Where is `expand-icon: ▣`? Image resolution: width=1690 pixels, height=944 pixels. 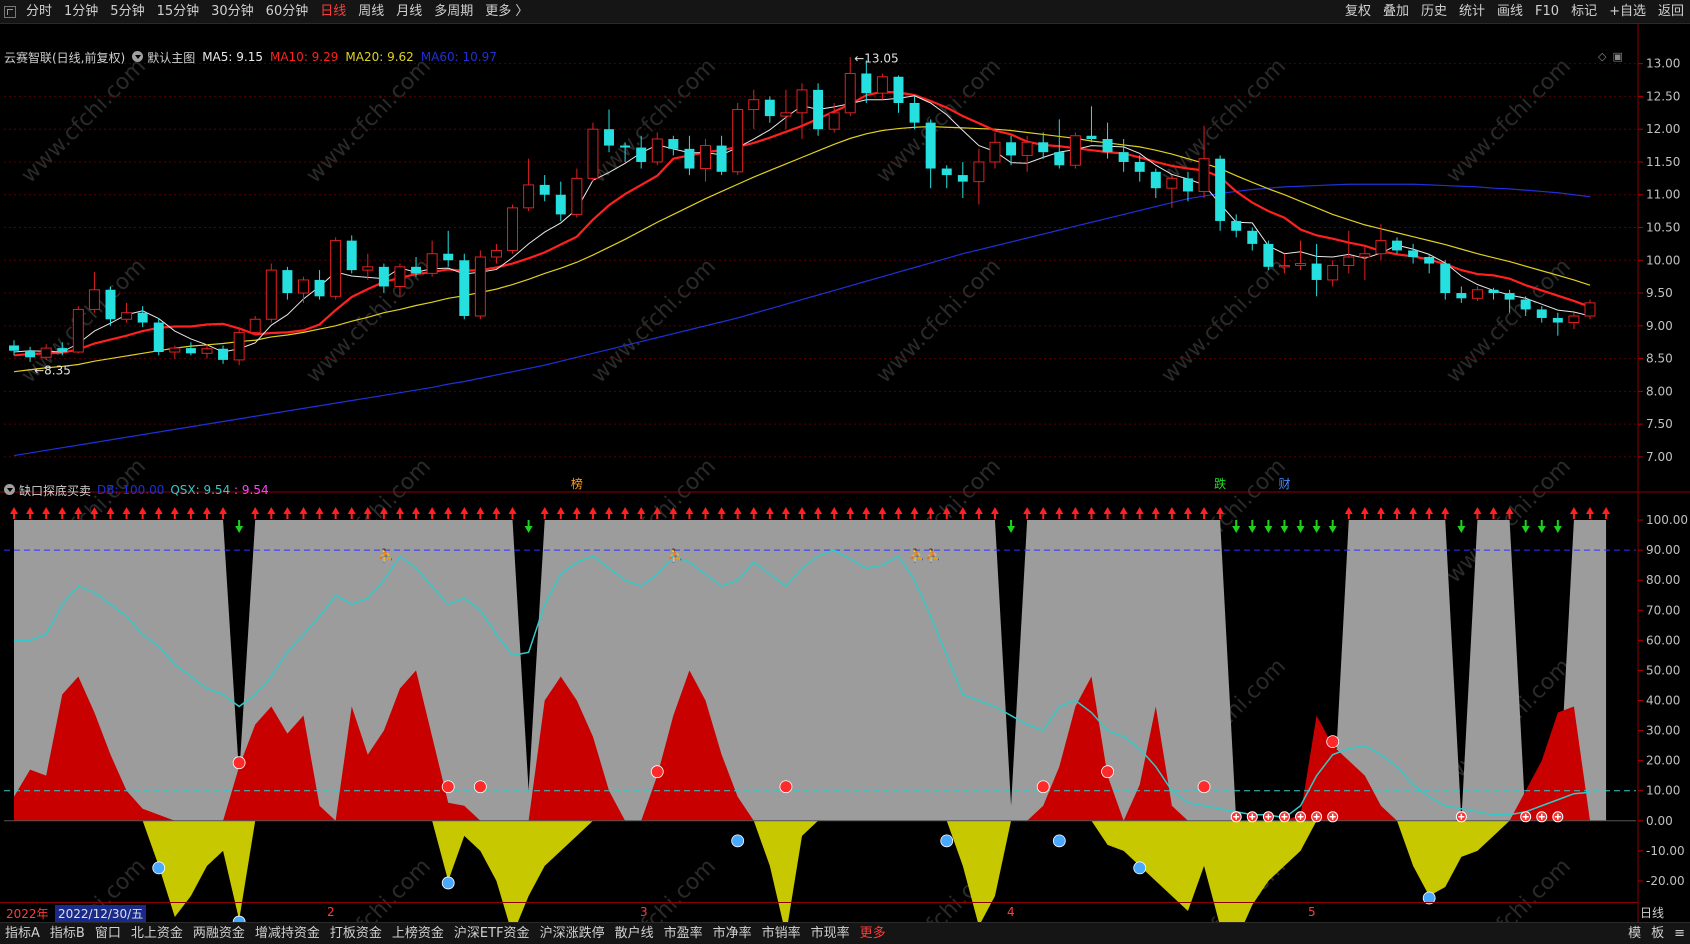 expand-icon: ▣ is located at coordinates (1617, 56).